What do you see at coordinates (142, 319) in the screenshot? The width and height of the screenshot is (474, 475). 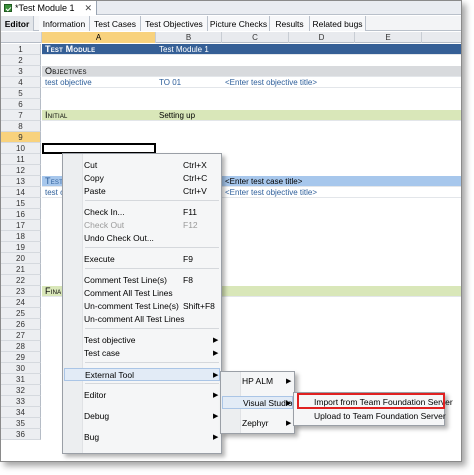 I see `menu-item-un-comment-all-test-lines: Un-comment All Test Lines` at bounding box center [142, 319].